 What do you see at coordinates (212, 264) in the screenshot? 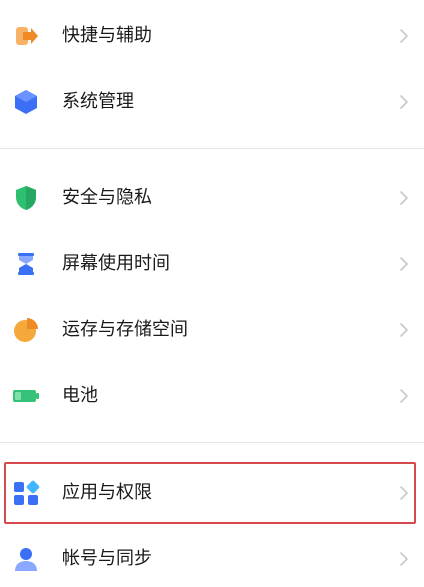
I see `settings-item-screen-time: 屏幕使用时间` at bounding box center [212, 264].